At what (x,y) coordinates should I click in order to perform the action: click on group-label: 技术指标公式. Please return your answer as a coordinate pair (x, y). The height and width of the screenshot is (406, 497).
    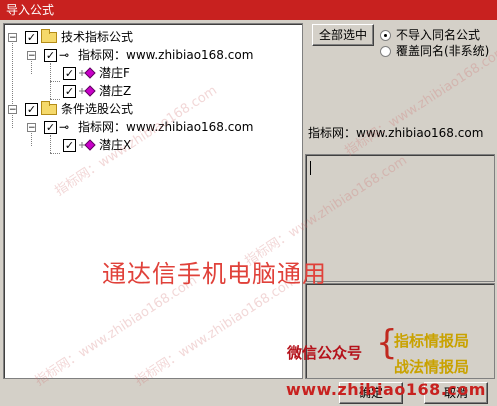
    Looking at the image, I should click on (97, 37).